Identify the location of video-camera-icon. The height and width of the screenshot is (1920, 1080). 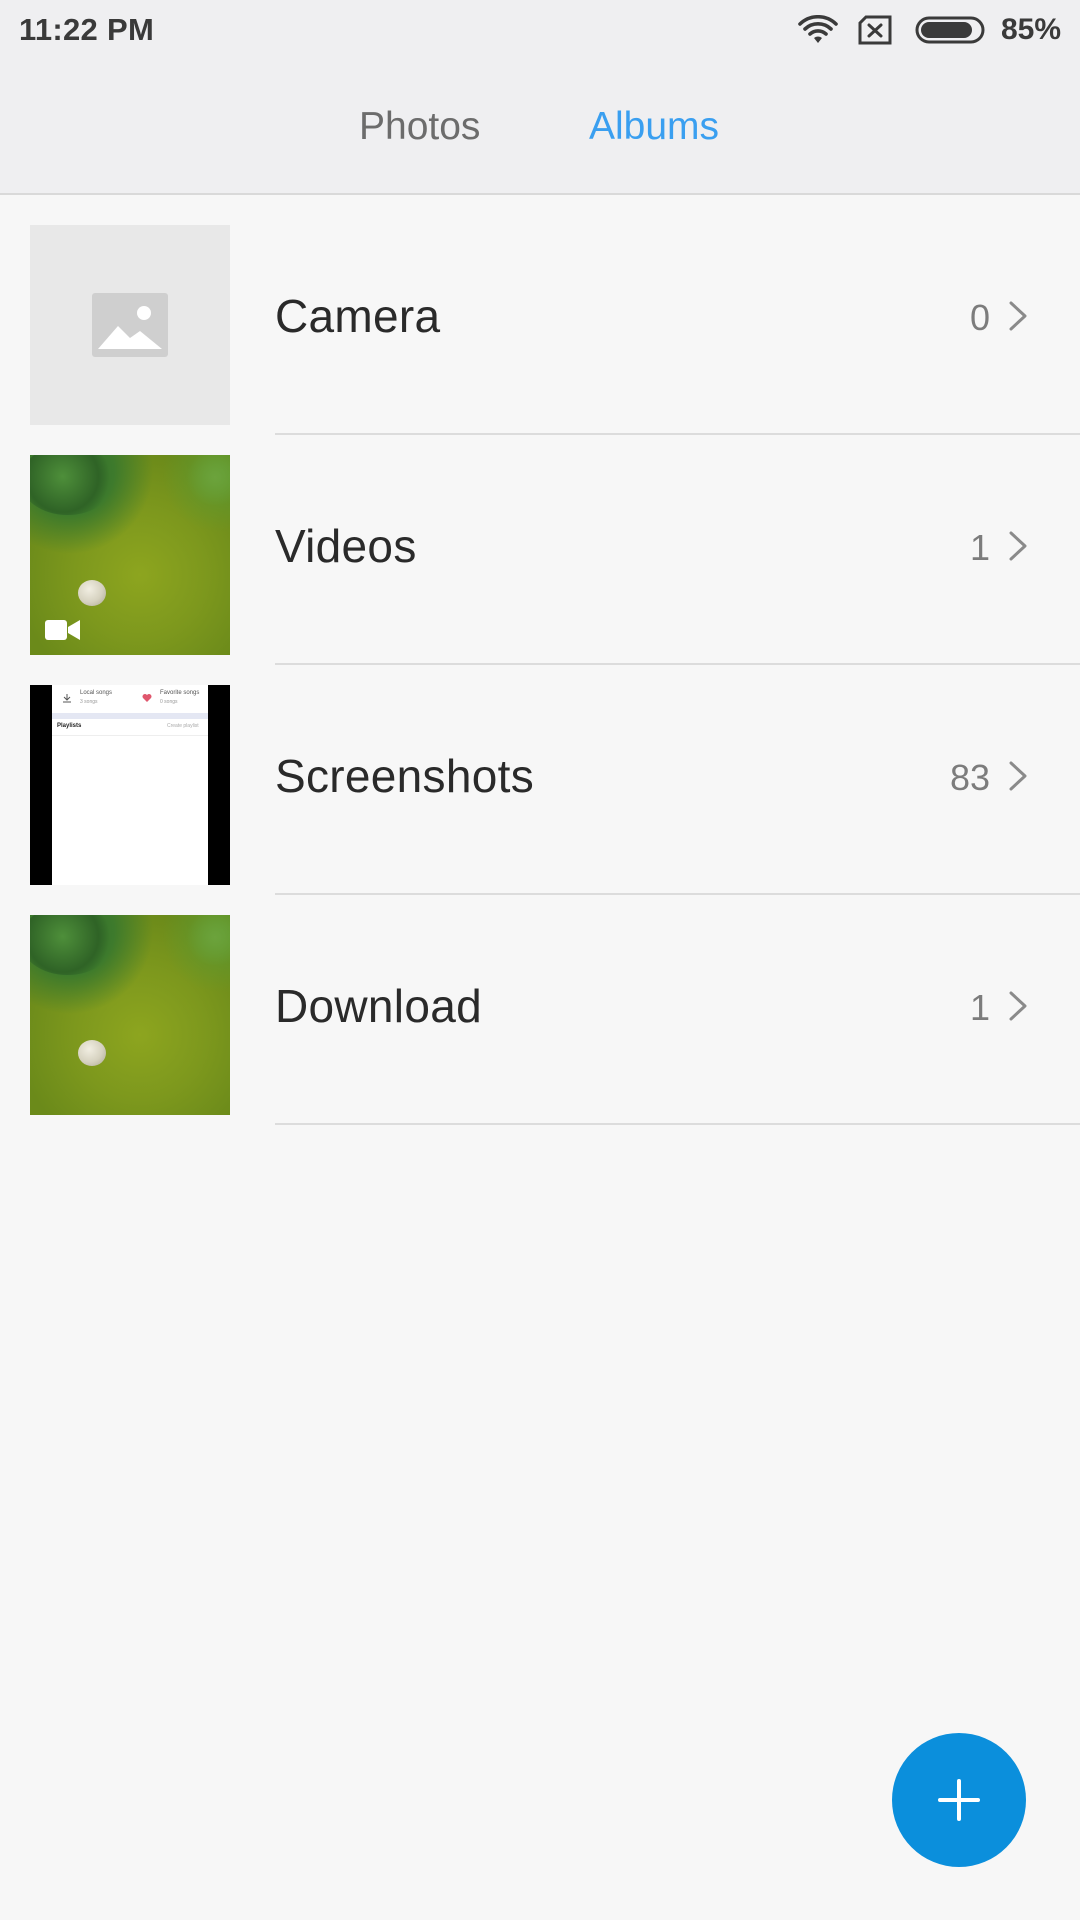
(62, 630).